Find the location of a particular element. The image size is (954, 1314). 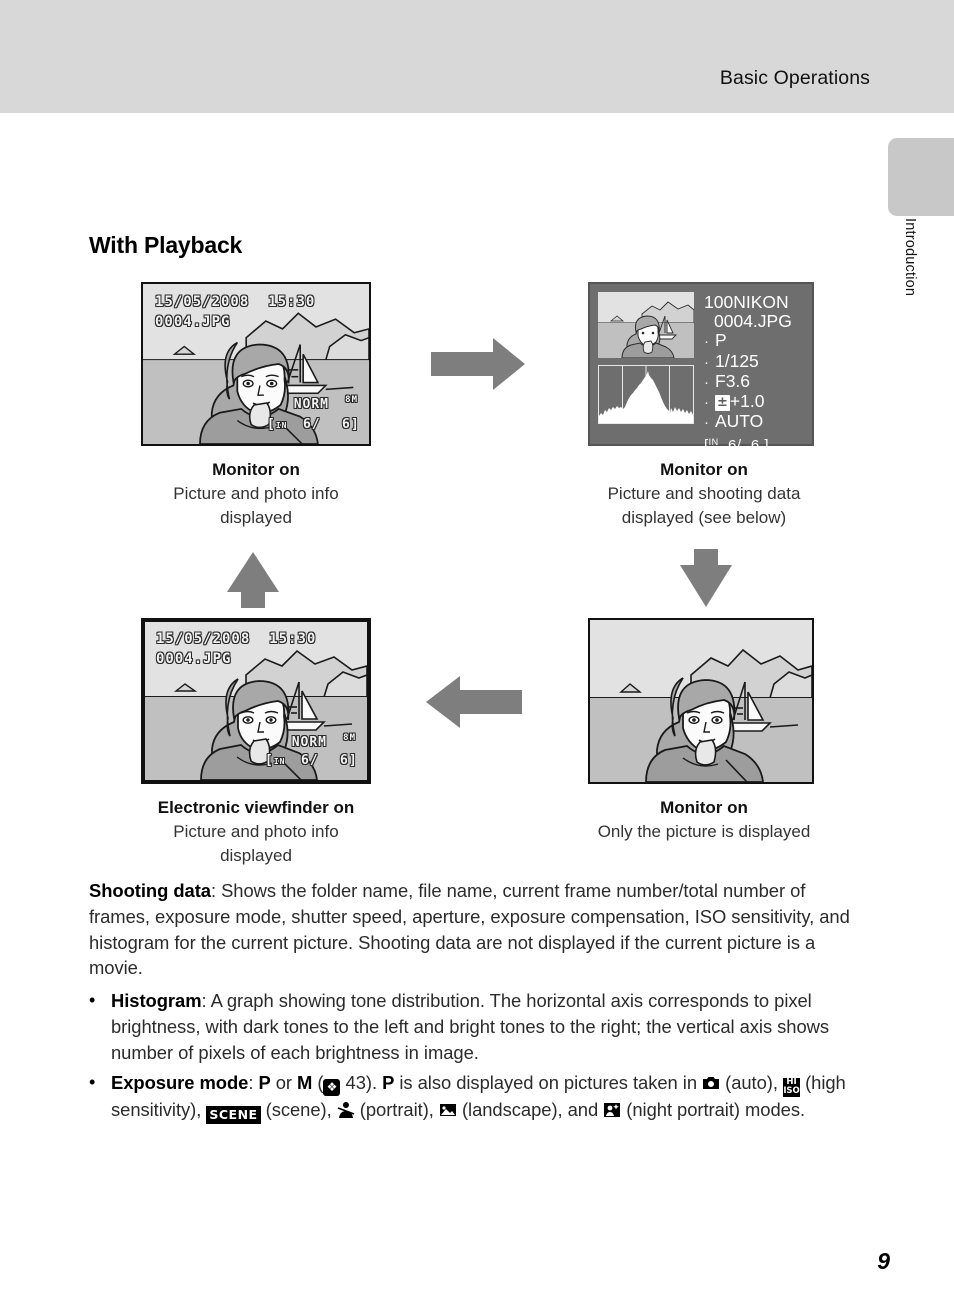

arrow-left-bottom-icon is located at coordinates (474, 702).